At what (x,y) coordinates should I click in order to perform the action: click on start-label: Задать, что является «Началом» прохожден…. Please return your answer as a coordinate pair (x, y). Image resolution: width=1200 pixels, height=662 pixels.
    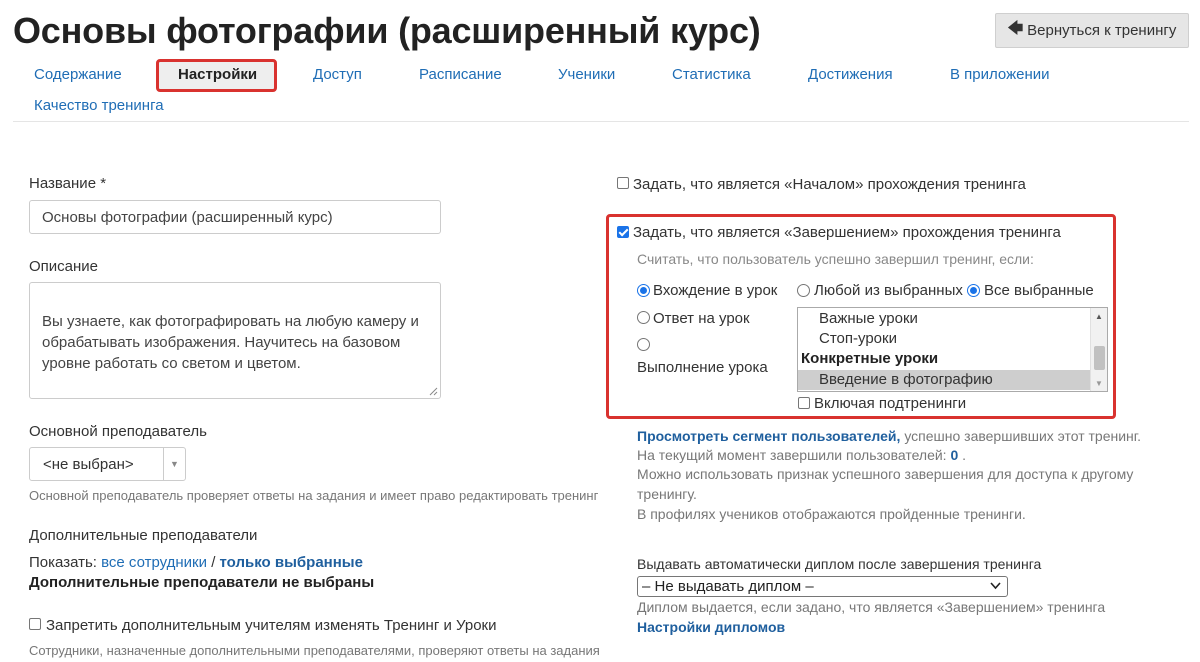
    Looking at the image, I should click on (829, 184).